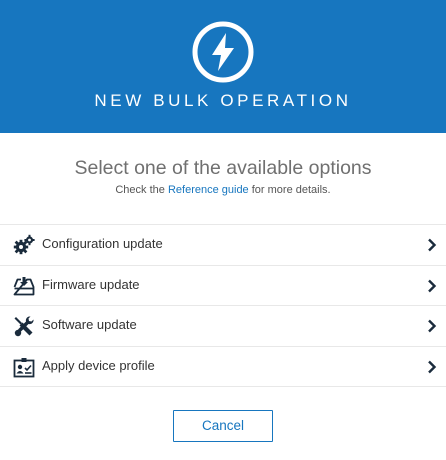 The width and height of the screenshot is (446, 460). What do you see at coordinates (223, 168) in the screenshot?
I see `page-subtitle: Select one of the available options` at bounding box center [223, 168].